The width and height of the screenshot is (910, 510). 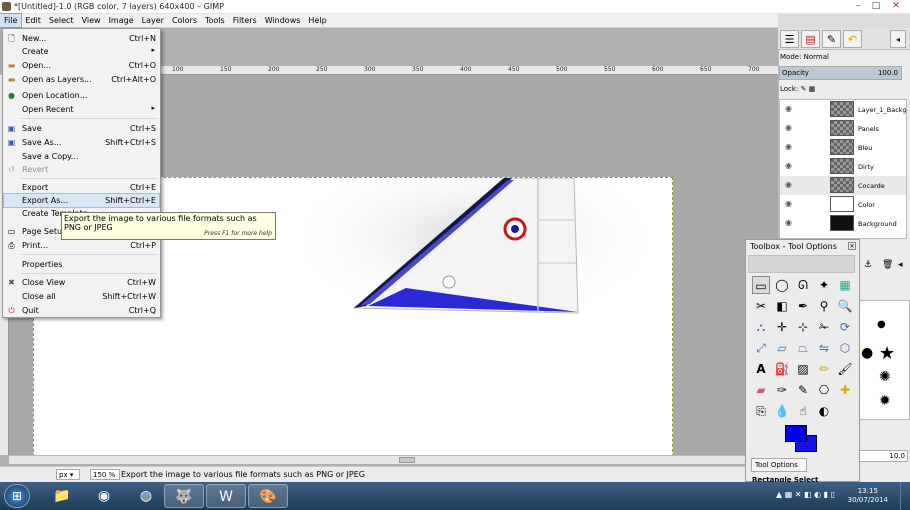 What do you see at coordinates (184, 496) in the screenshot?
I see `gimp-icon: 🐺` at bounding box center [184, 496].